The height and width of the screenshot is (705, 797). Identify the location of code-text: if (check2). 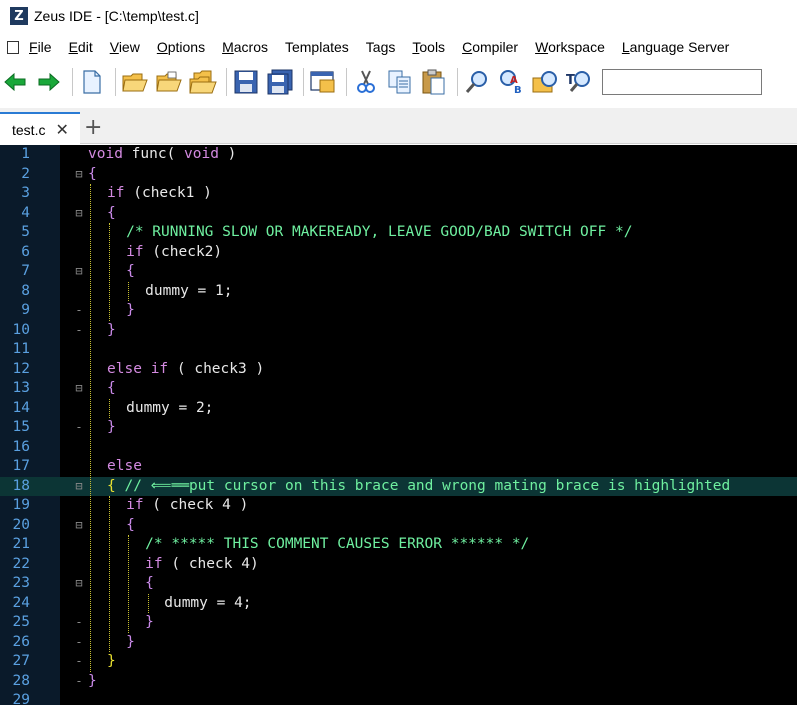
(174, 253).